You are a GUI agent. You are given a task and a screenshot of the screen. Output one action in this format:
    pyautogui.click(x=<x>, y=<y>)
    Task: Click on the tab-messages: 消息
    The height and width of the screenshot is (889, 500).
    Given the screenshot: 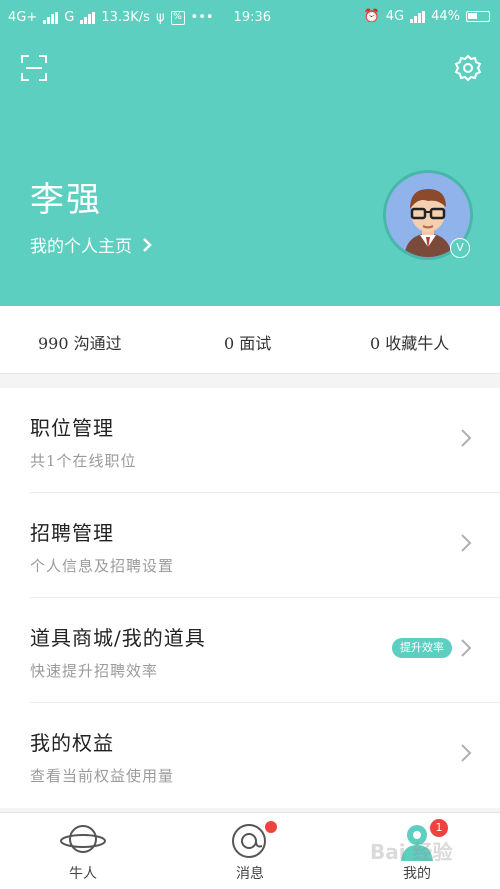 What is the action you would take?
    pyautogui.click(x=250, y=851)
    